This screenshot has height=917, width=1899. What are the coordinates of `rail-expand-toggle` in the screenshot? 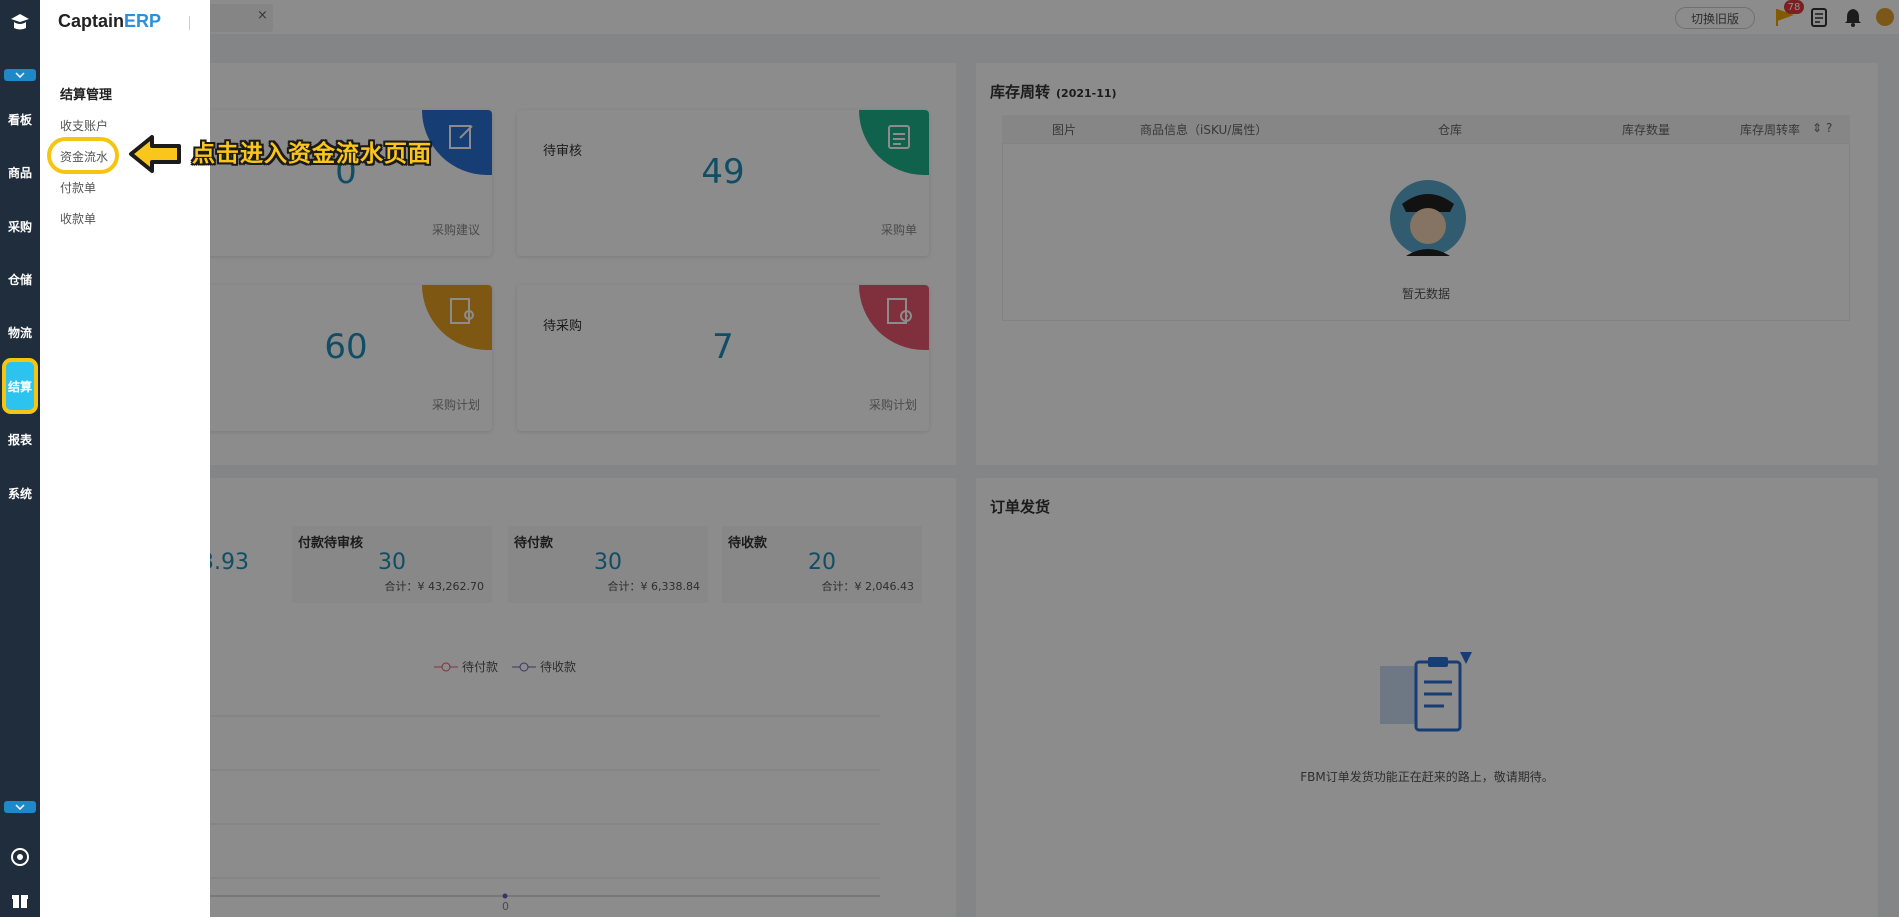 It's located at (20, 75).